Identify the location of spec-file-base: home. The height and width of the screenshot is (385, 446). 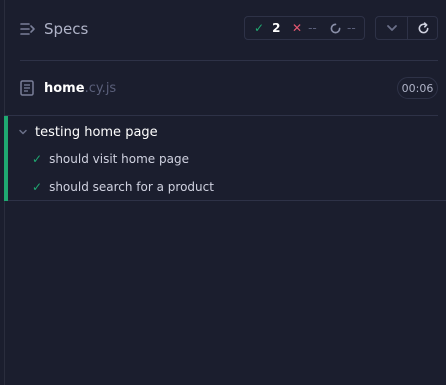
(64, 88).